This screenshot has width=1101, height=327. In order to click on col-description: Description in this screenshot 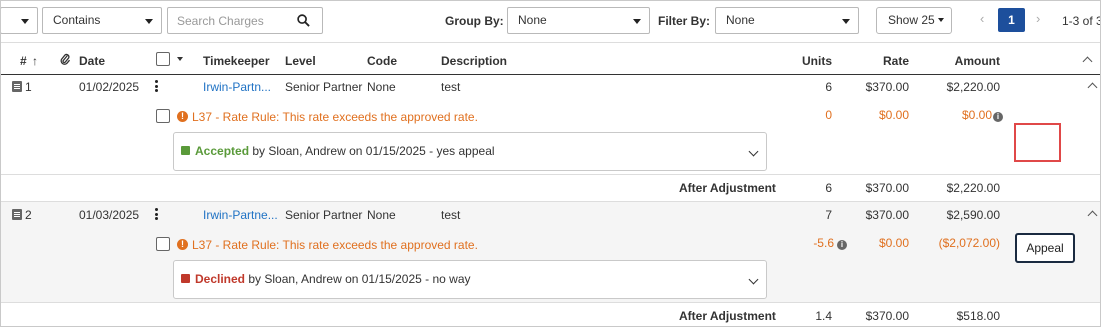, I will do `click(474, 61)`.